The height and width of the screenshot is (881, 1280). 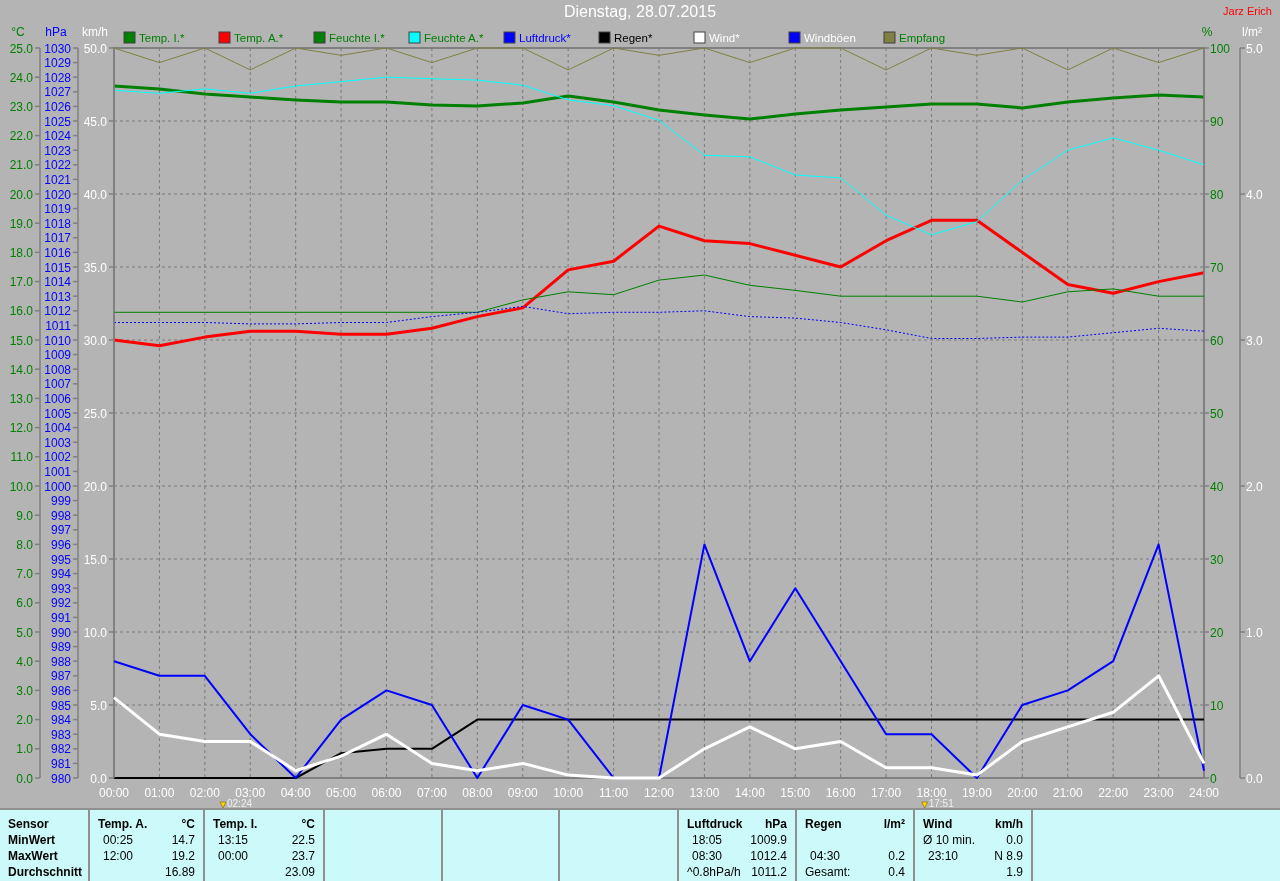 What do you see at coordinates (57, 442) in the screenshot?
I see `axis-label: 1003` at bounding box center [57, 442].